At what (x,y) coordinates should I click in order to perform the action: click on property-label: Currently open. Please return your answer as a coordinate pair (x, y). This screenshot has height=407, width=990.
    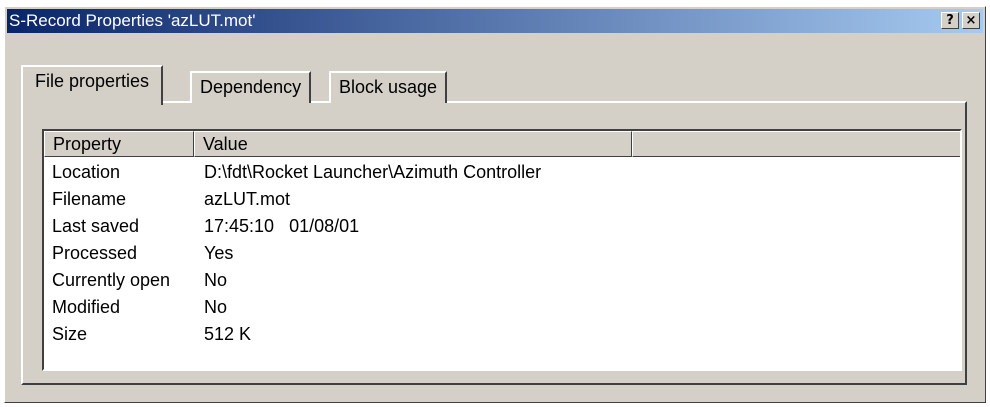
    Looking at the image, I should click on (111, 280).